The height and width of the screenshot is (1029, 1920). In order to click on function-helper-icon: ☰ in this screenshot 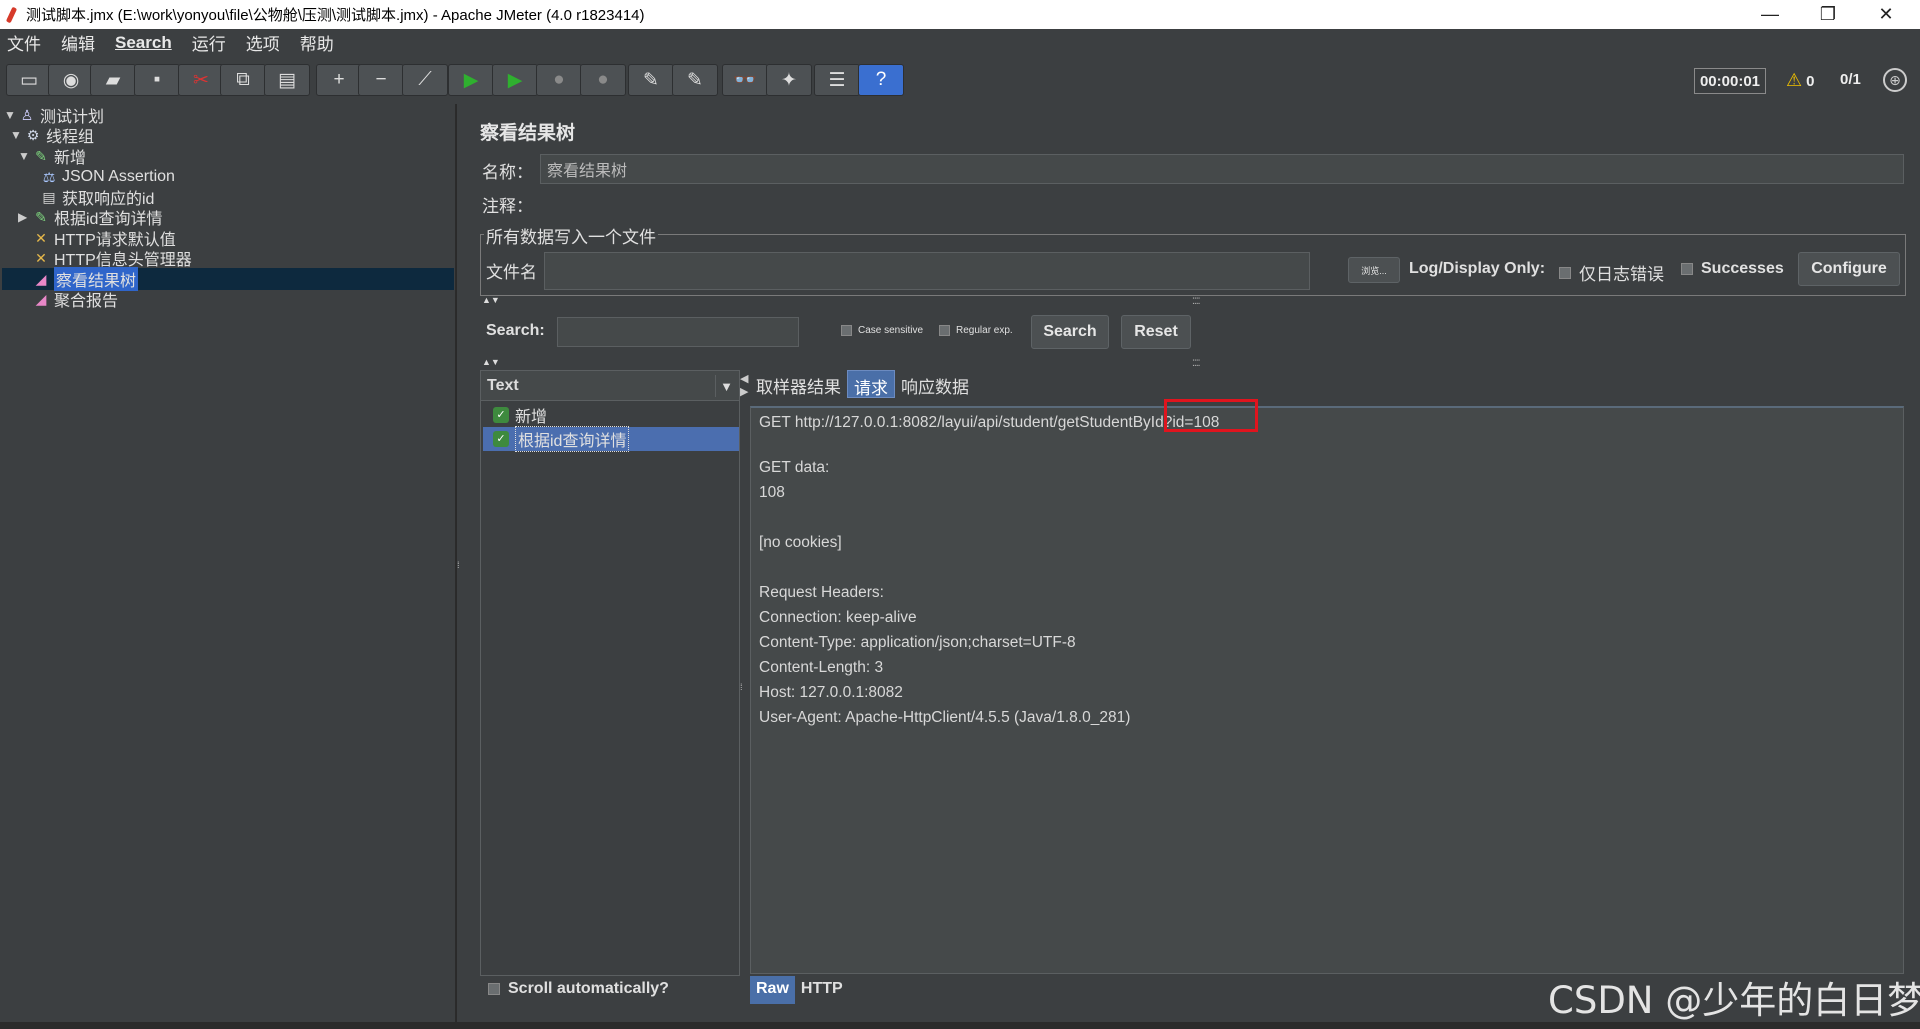, I will do `click(837, 80)`.